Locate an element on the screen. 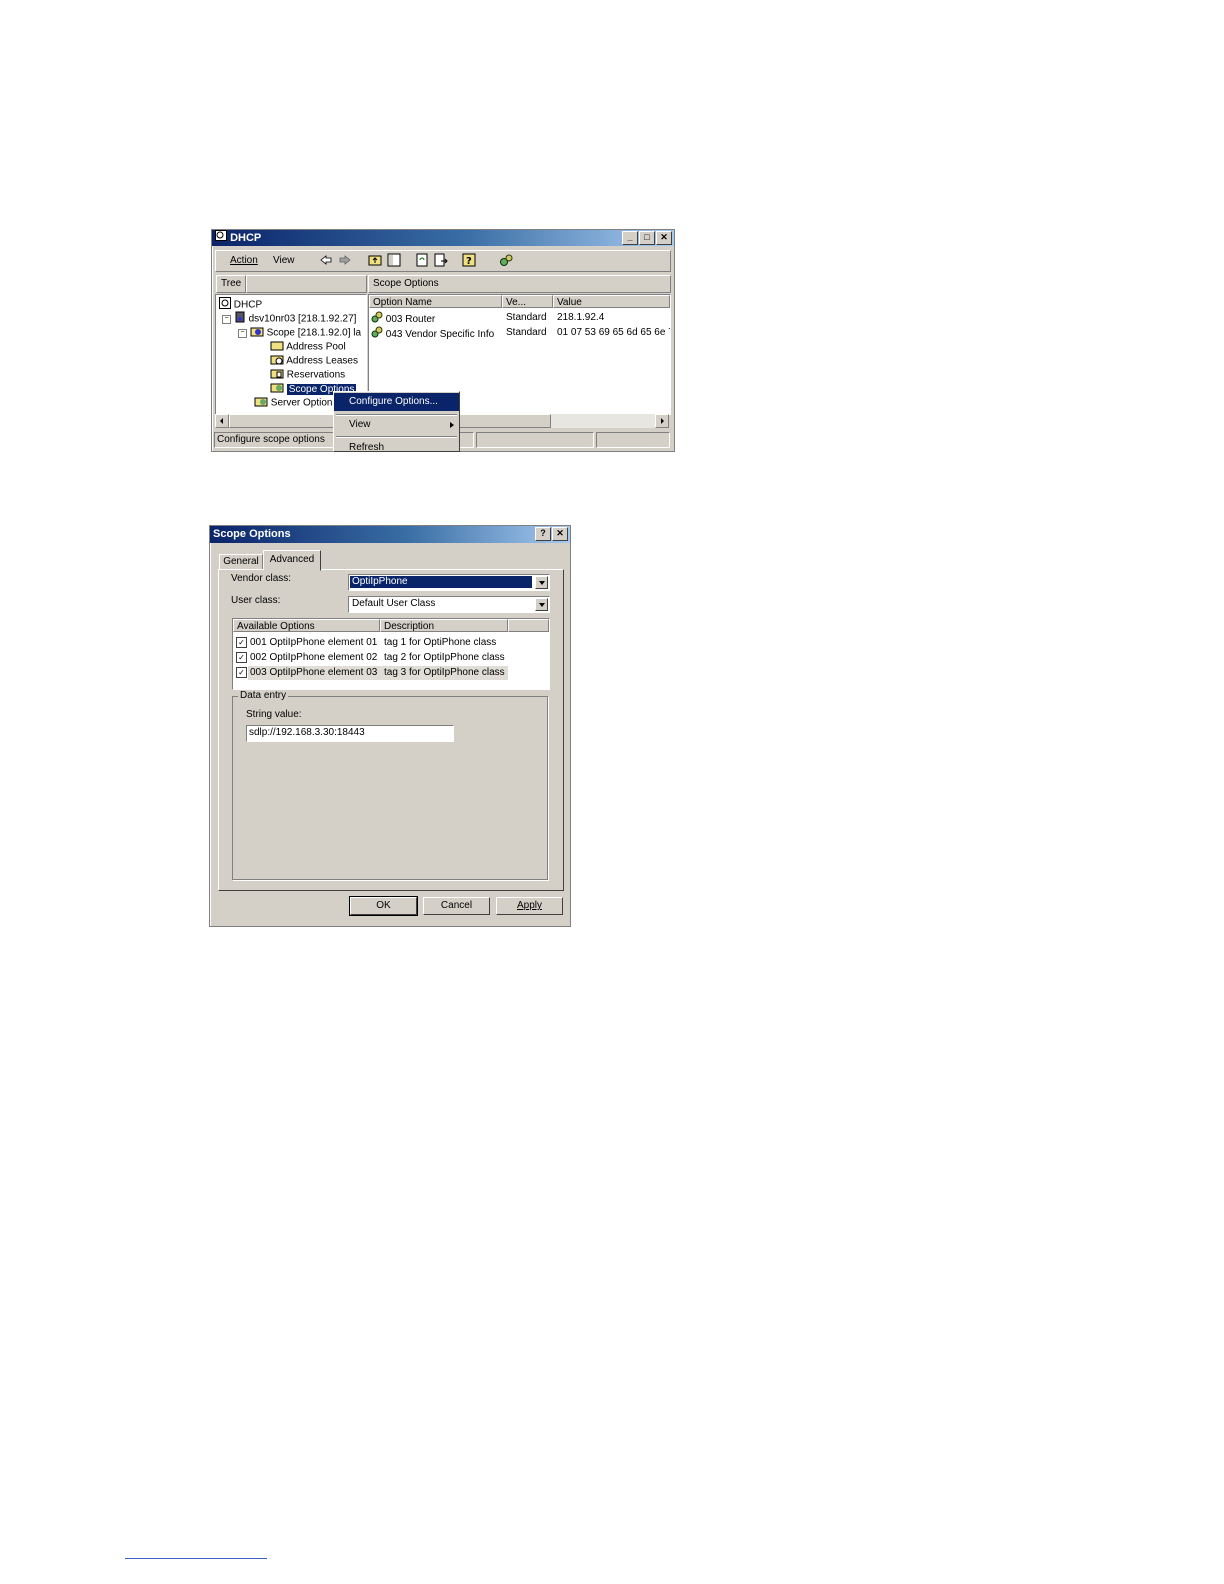 Image resolution: width=1224 pixels, height=1584 pixels. scope-folder-icon is located at coordinates (257, 333).